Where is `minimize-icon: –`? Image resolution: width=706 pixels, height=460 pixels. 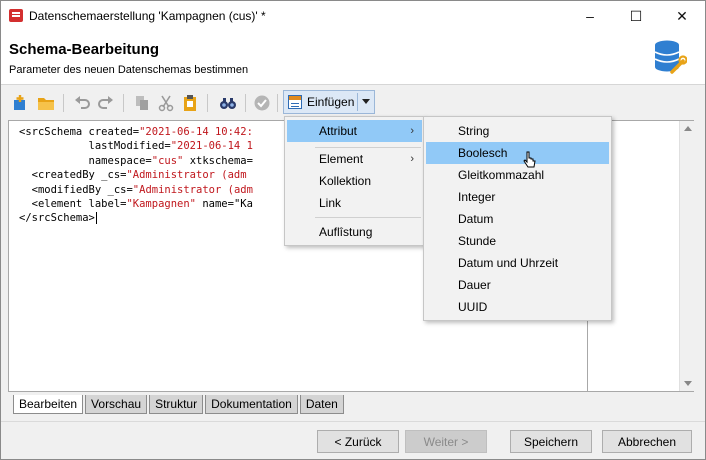
minimize-icon: – is located at coordinates (590, 16).